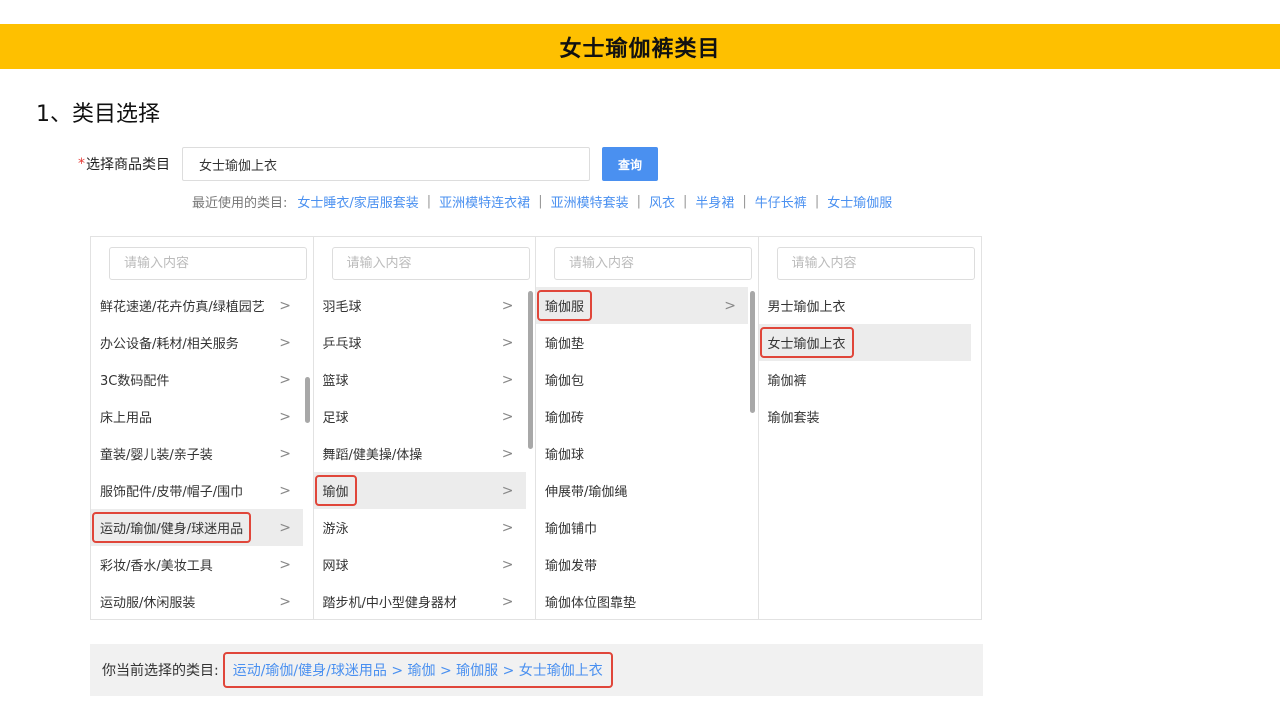  I want to click on category-item-label: 瑜伽发带, so click(571, 566).